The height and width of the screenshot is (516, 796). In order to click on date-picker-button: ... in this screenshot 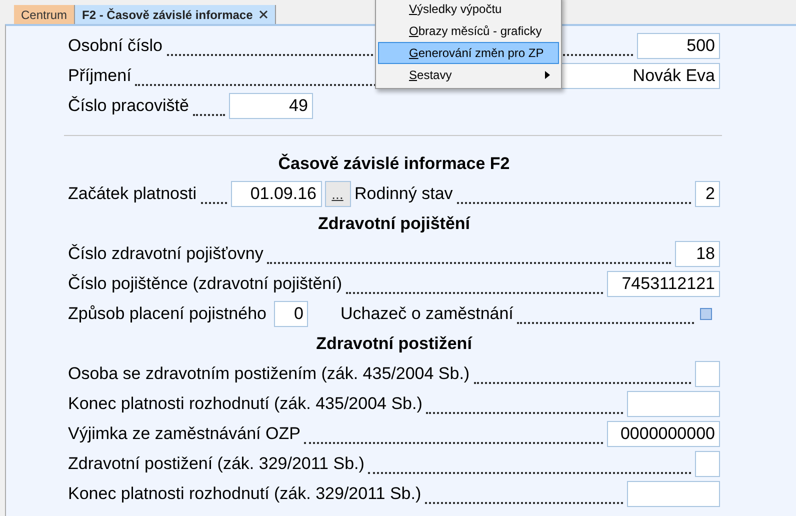, I will do `click(337, 194)`.